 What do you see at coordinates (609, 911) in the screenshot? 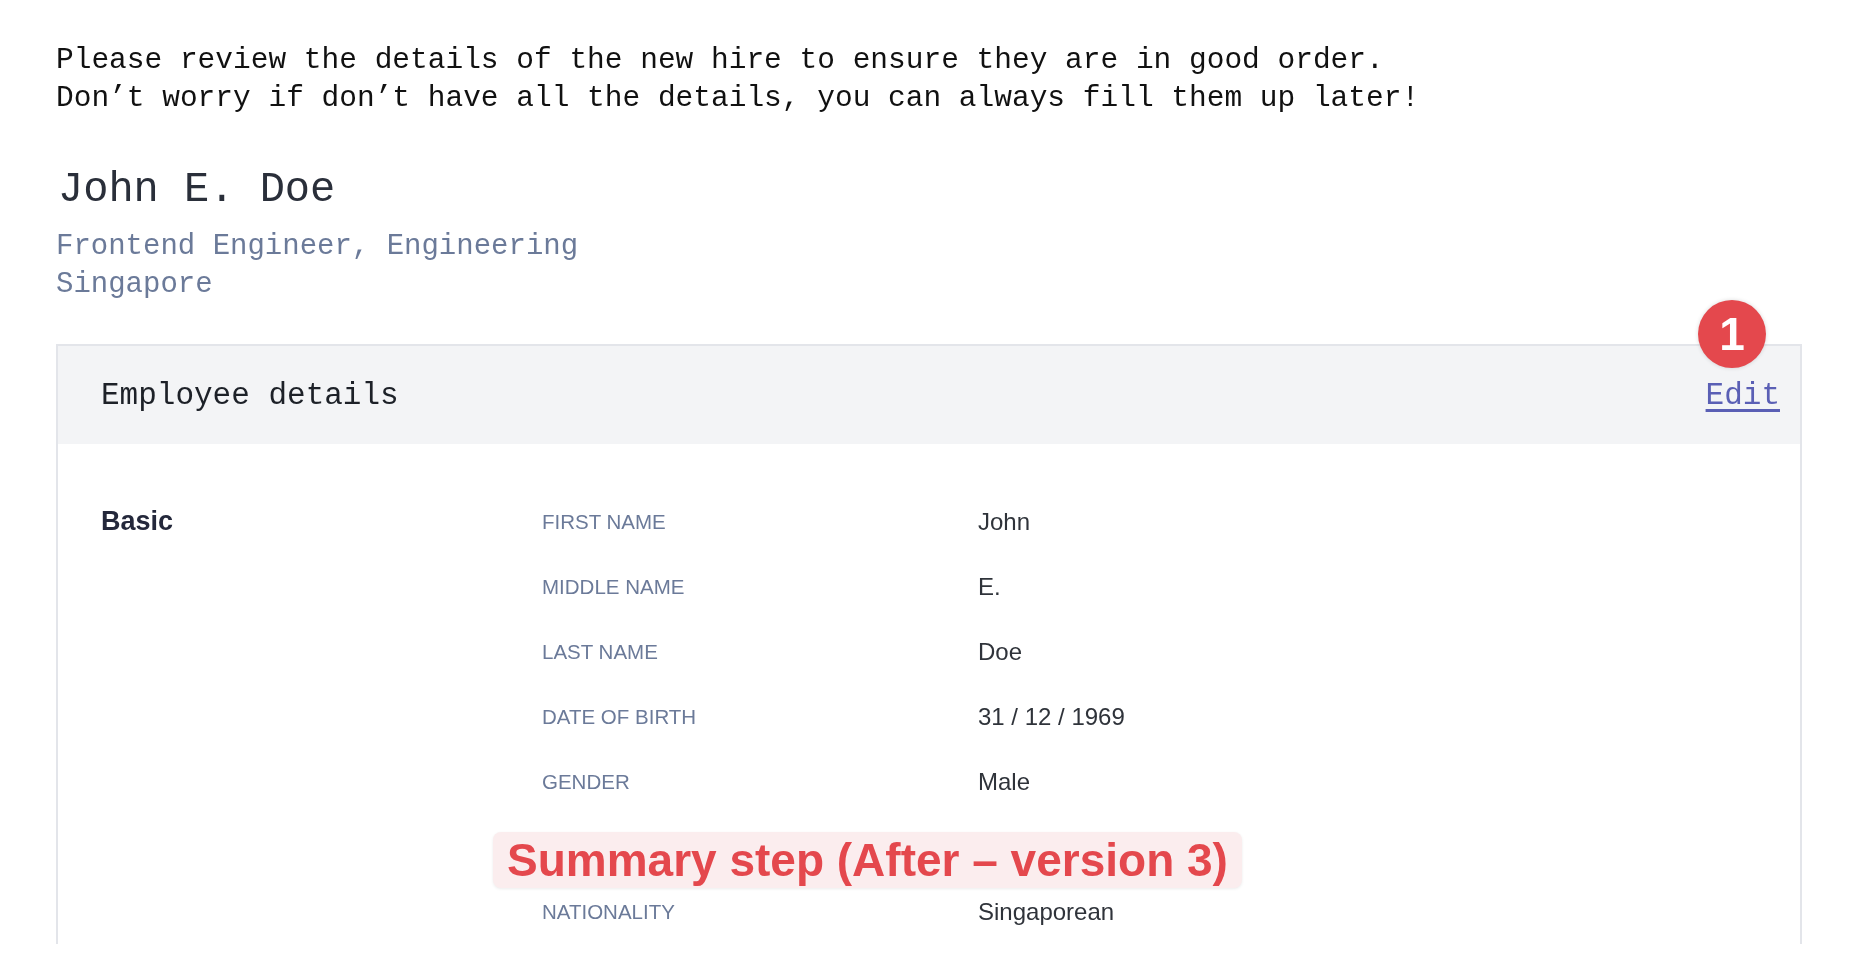
I see `field-label: NATIONALITY` at bounding box center [609, 911].